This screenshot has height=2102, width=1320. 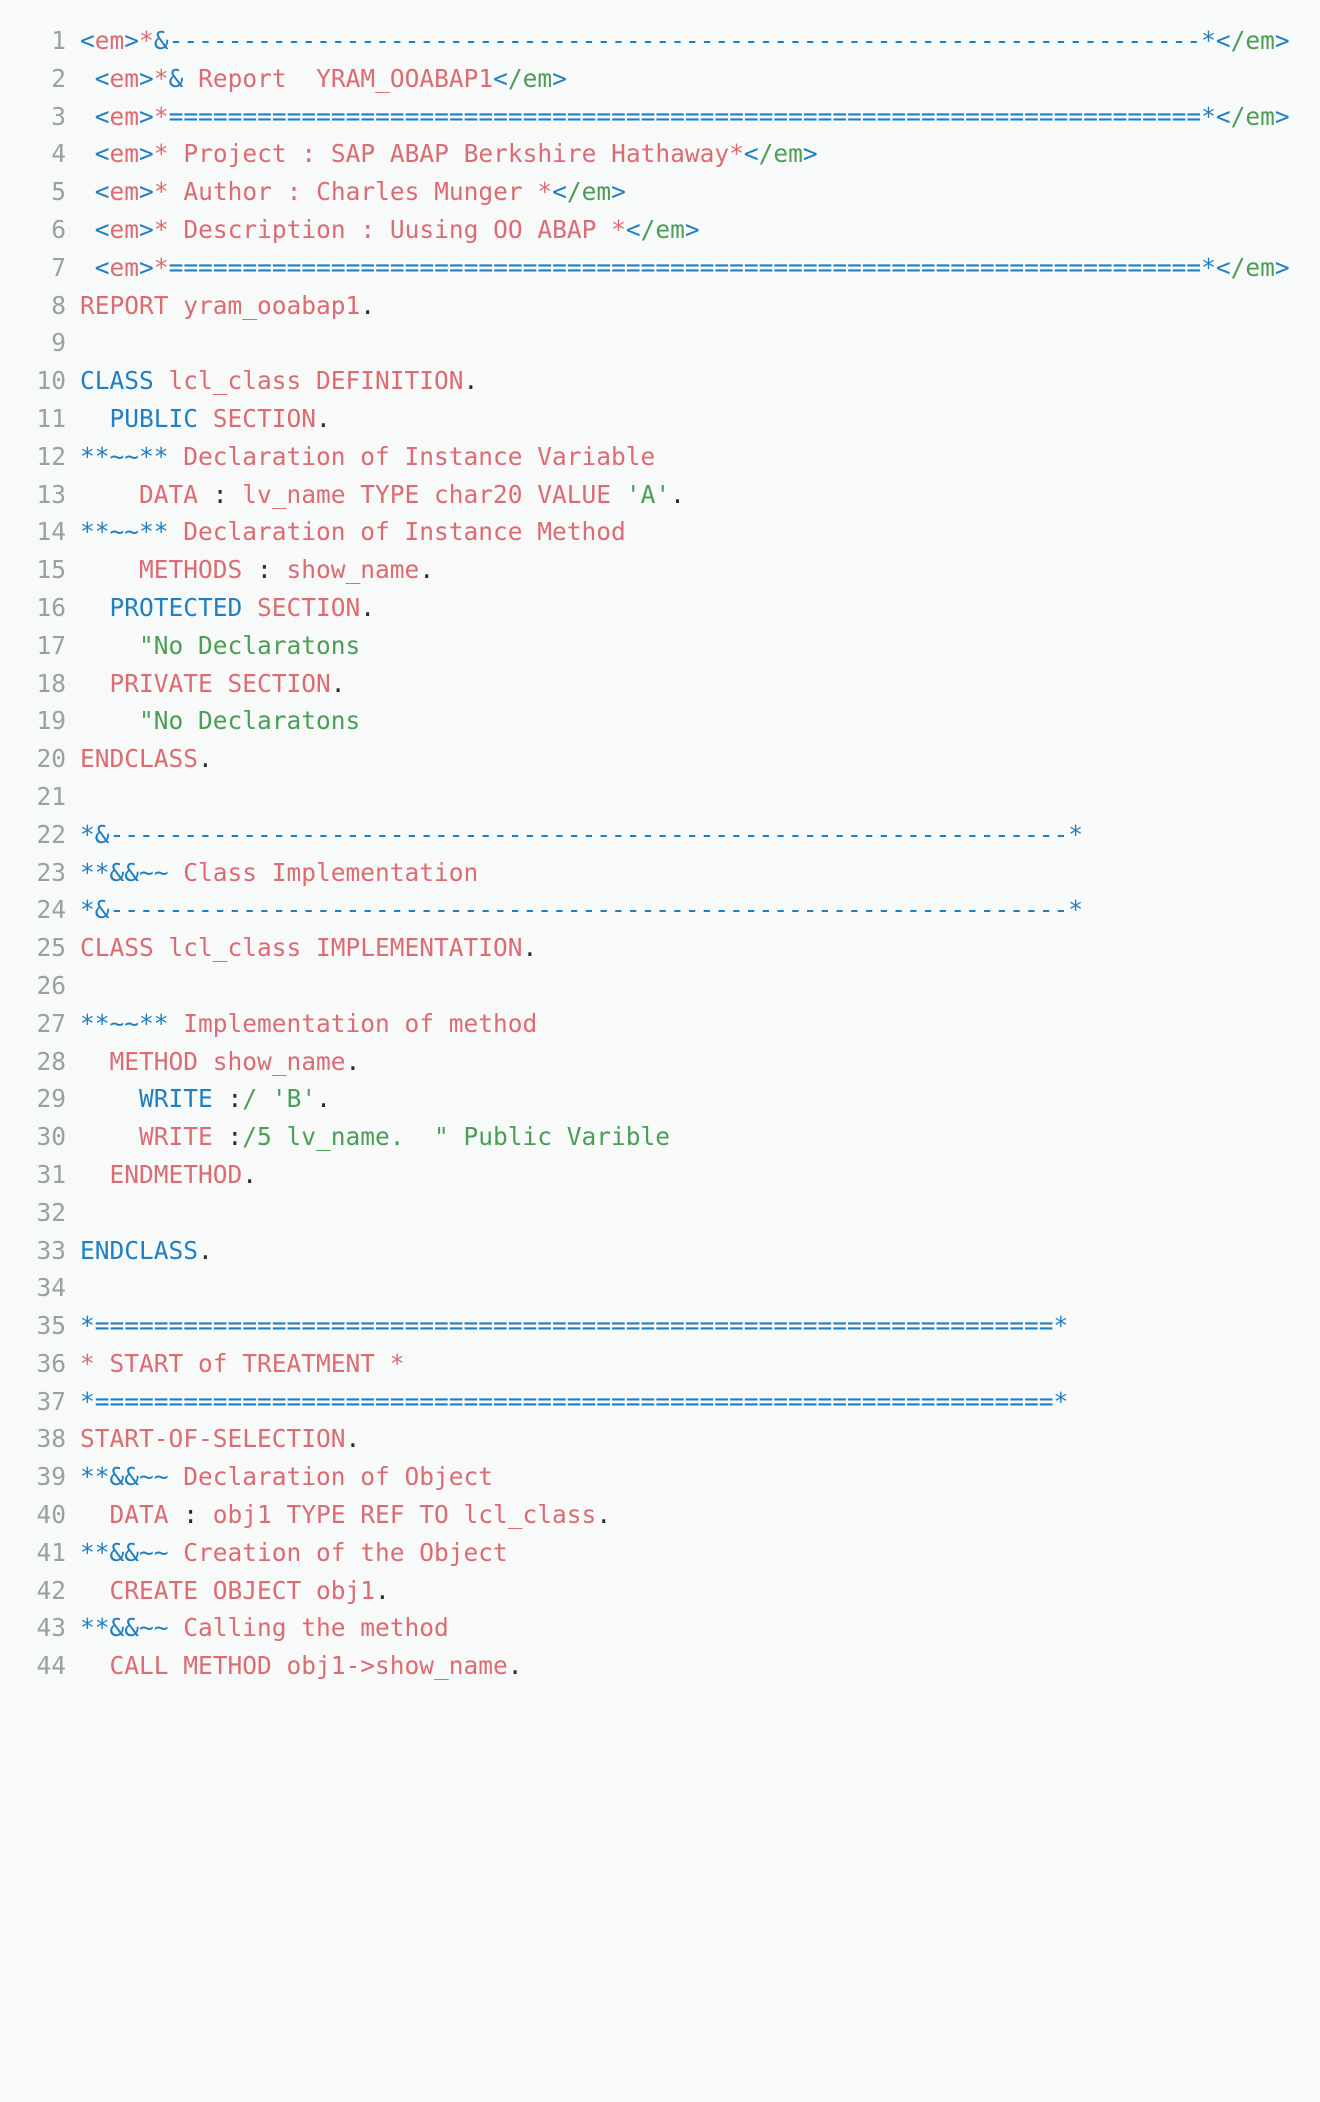 What do you see at coordinates (257, 1099) in the screenshot?
I see `code-token: /` at bounding box center [257, 1099].